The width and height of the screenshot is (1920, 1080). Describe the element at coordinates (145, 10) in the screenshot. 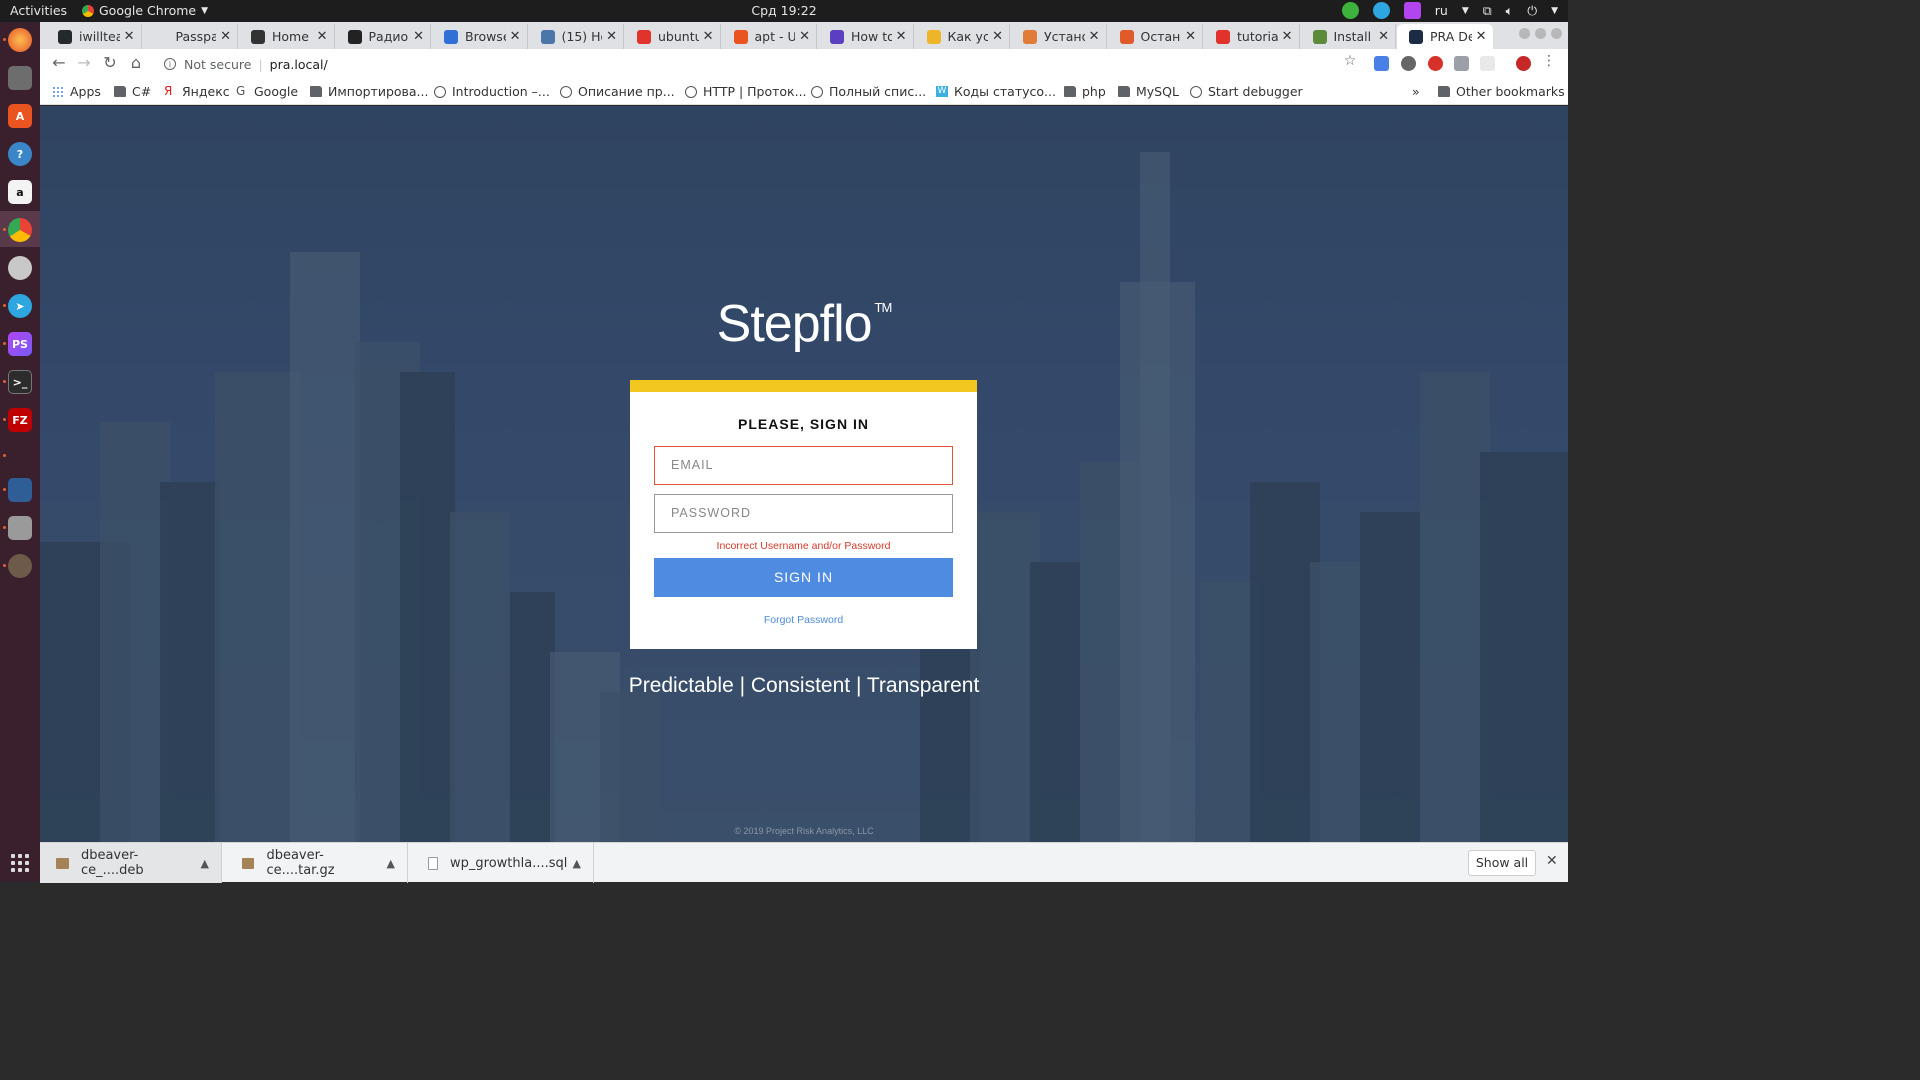

I see `app-menu: Google Chrome ▼` at that location.